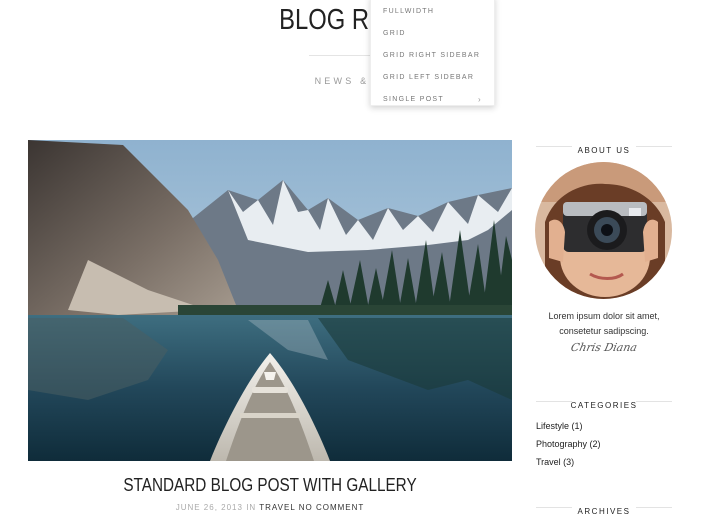 This screenshot has height=529, width=705. I want to click on about-text-line: Lorem ipsum dolor sit amet,, so click(604, 316).